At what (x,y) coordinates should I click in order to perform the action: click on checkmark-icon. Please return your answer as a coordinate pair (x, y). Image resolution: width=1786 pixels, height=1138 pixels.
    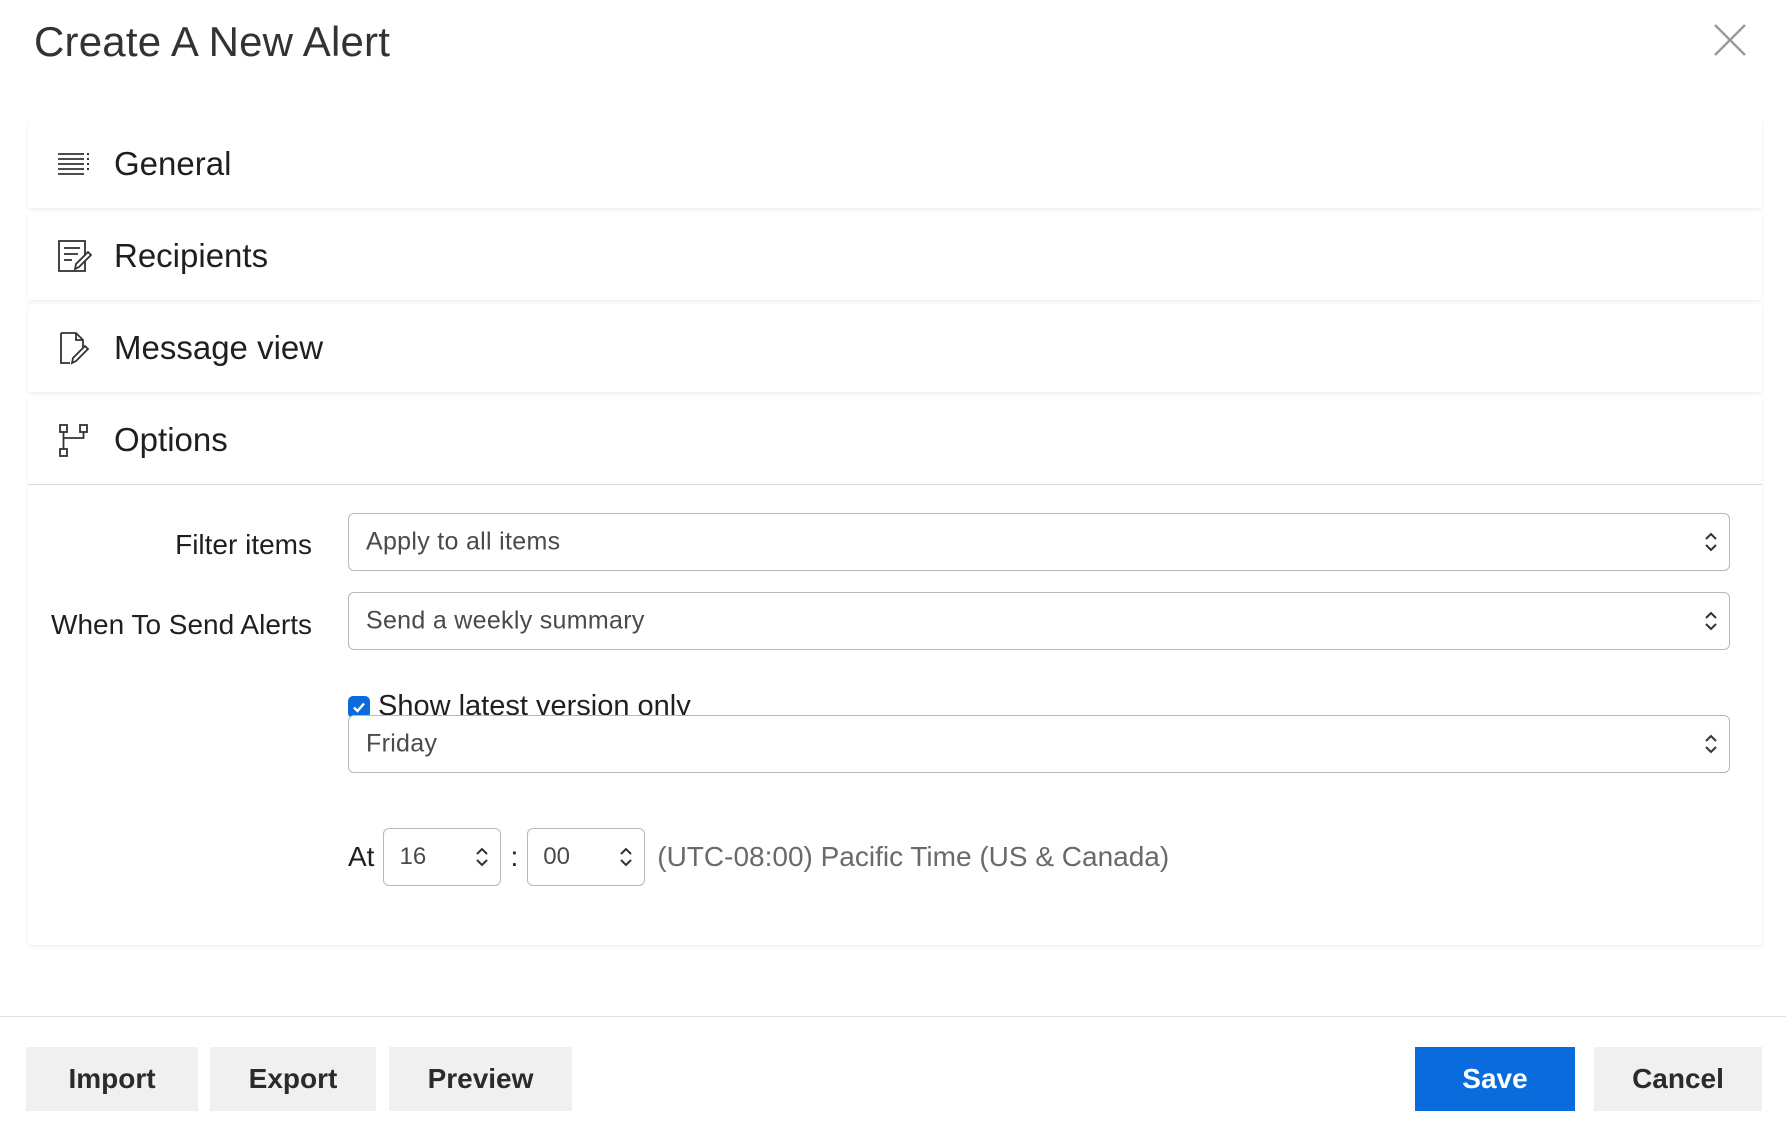
    Looking at the image, I should click on (359, 707).